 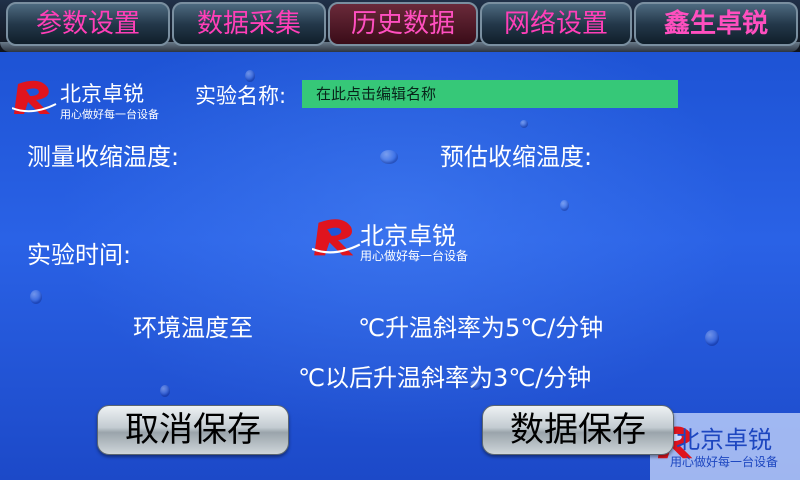 What do you see at coordinates (403, 24) in the screenshot?
I see `tab-history-data: 历史数据` at bounding box center [403, 24].